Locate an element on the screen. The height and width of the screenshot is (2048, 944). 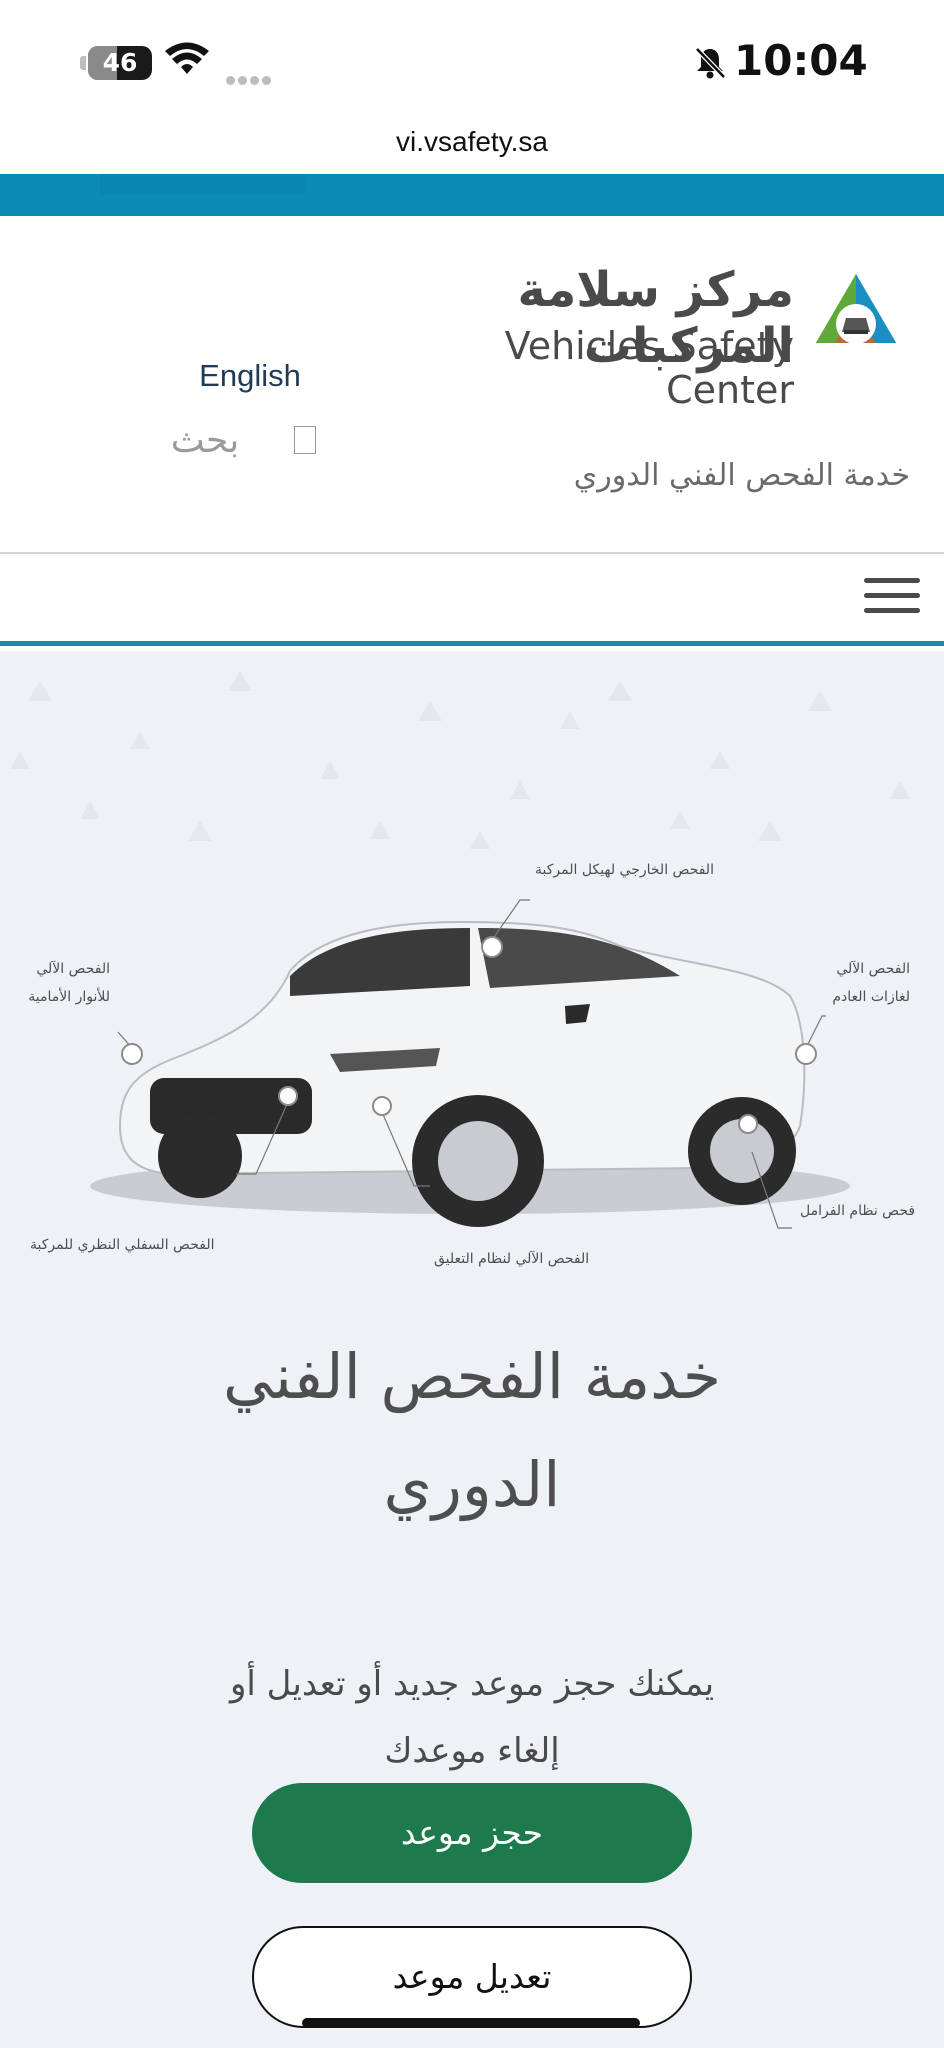
callout-brakes: فحص نظام الفرامل is located at coordinates (858, 1211).